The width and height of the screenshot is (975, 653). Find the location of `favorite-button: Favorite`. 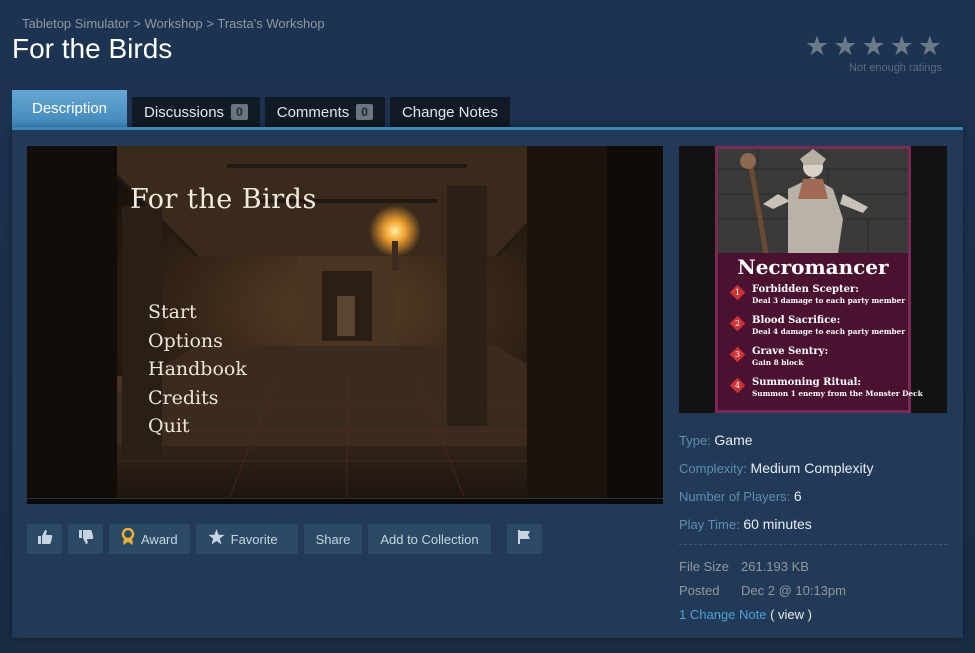

favorite-button: Favorite is located at coordinates (246, 539).